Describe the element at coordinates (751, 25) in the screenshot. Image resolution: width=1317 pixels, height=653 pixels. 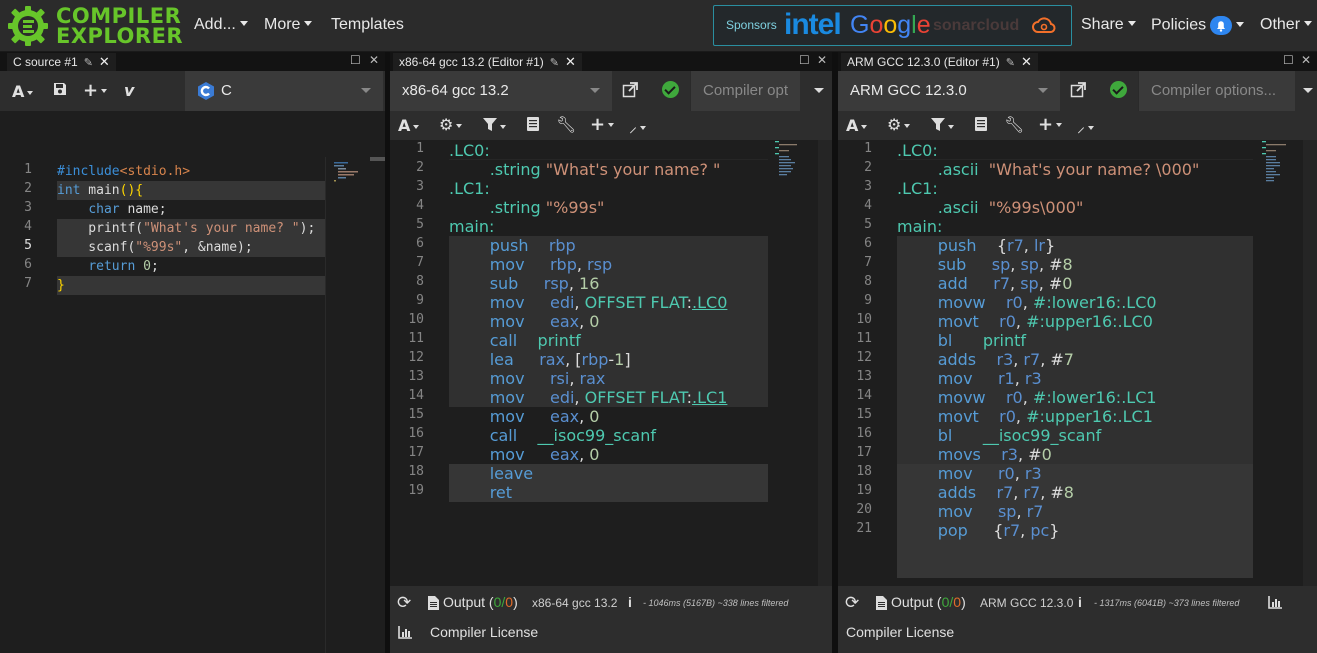
I see `sponsors-label: Sponsors` at that location.